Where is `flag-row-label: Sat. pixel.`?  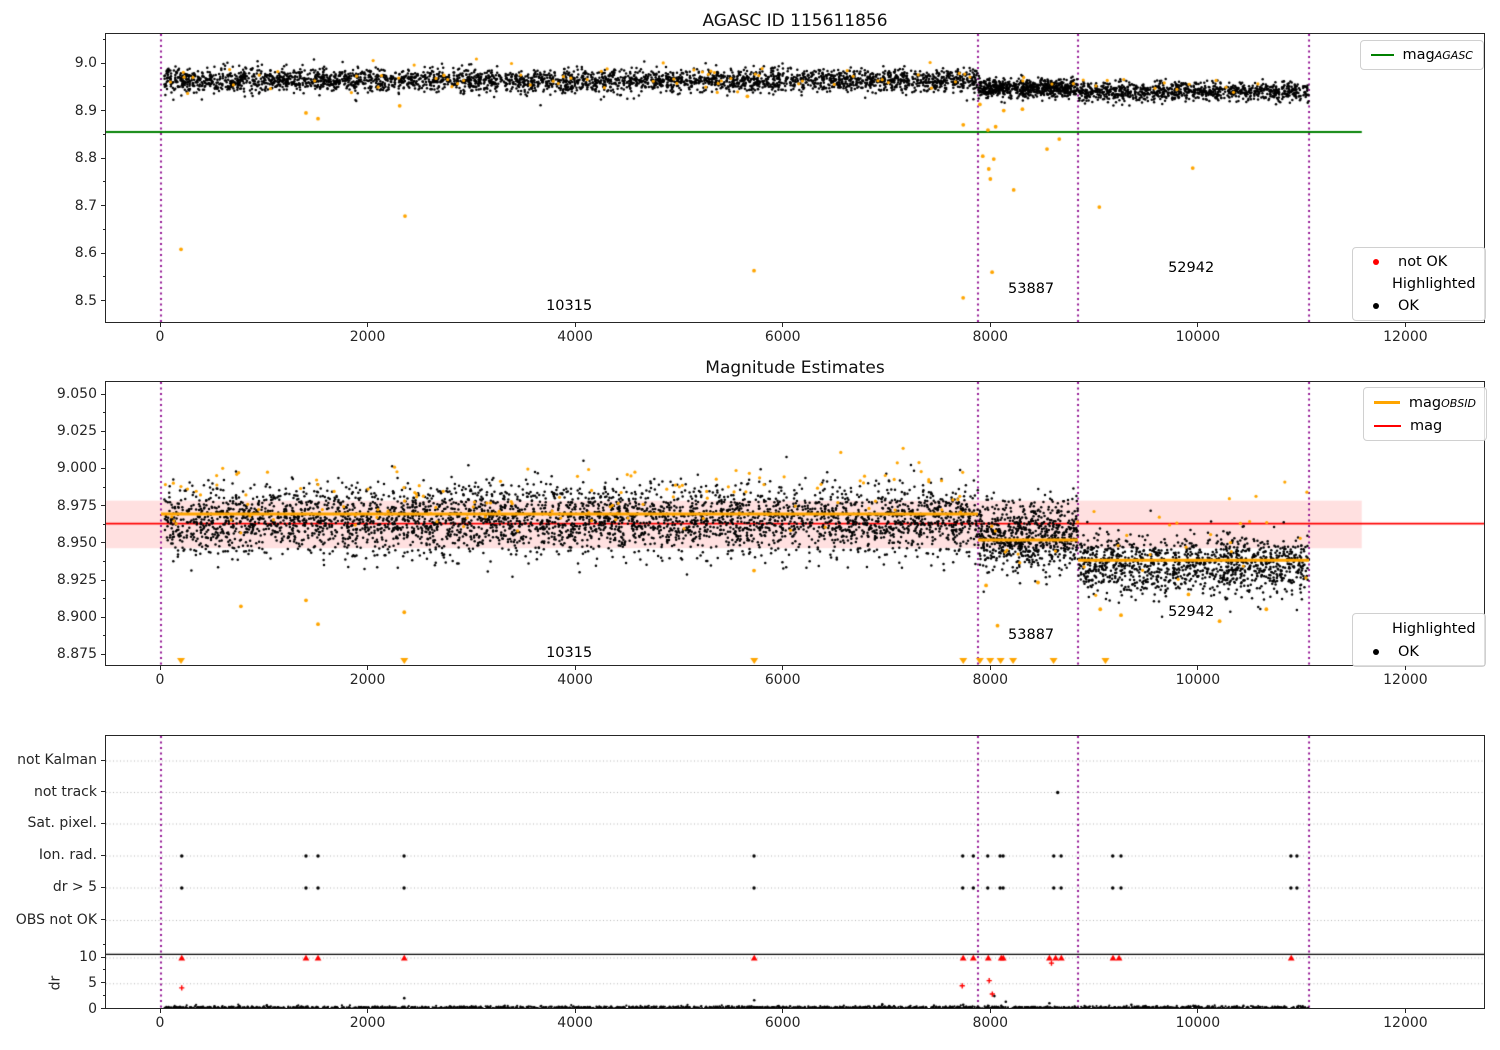 flag-row-label: Sat. pixel. is located at coordinates (62, 823).